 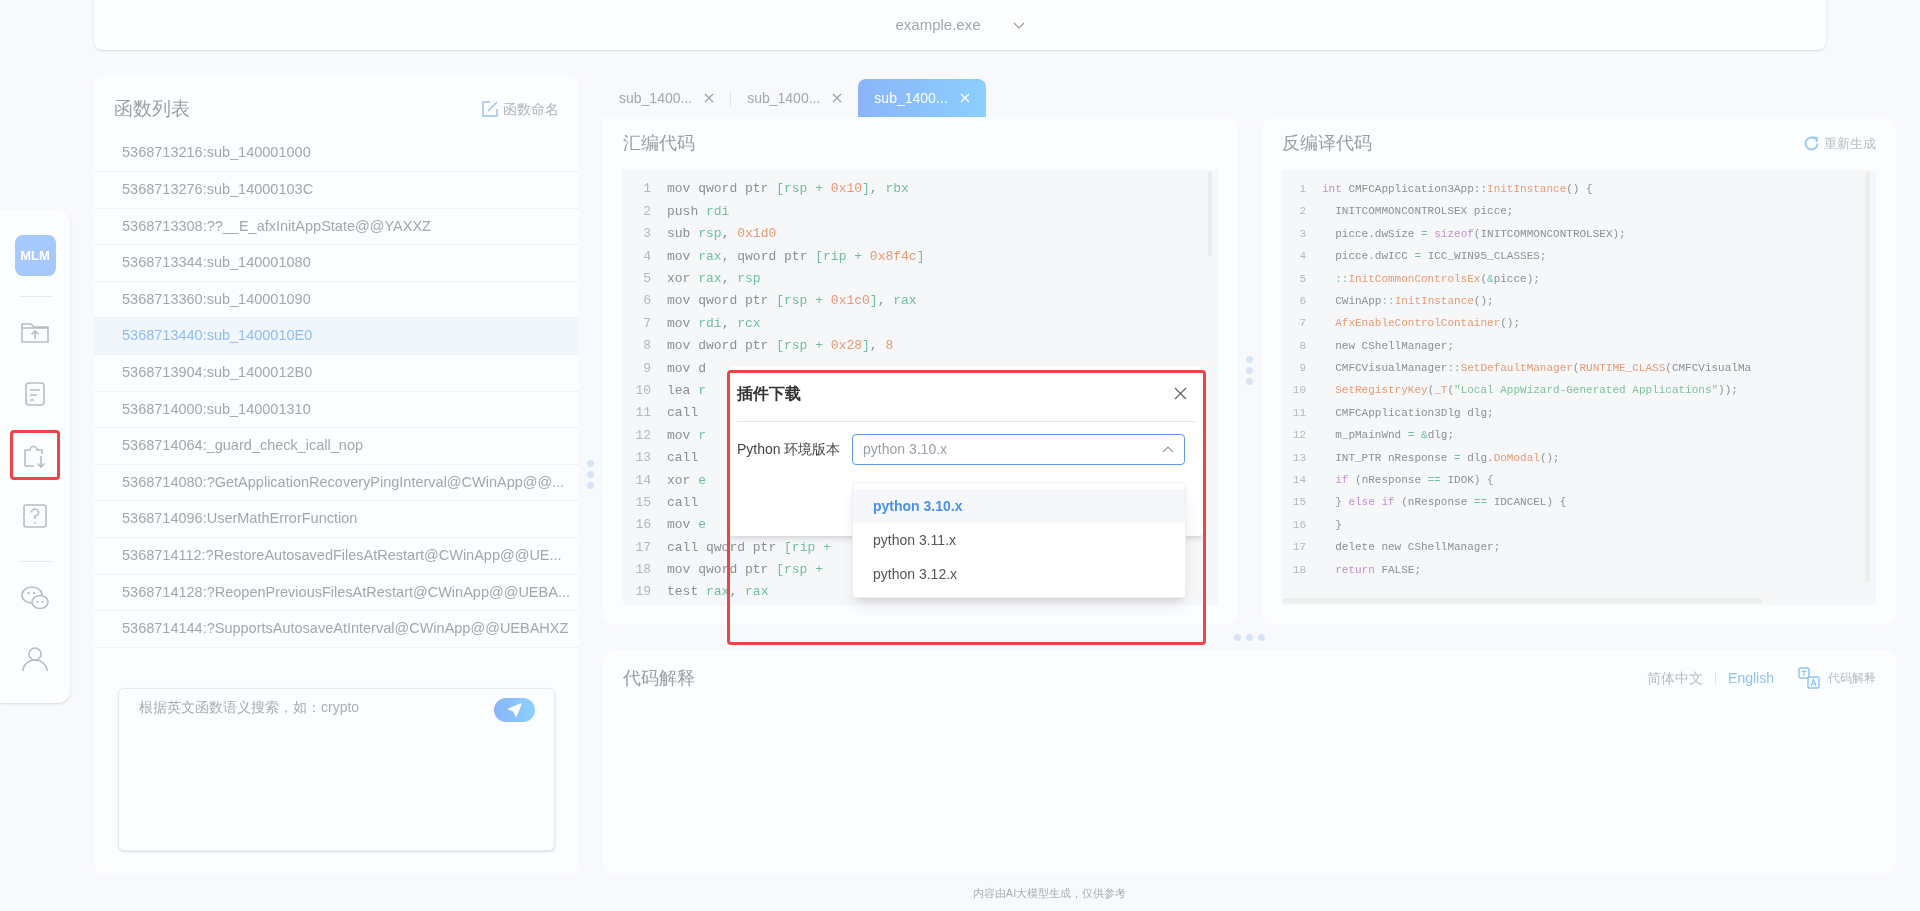 I want to click on panel-title: 代码解释, so click(x=659, y=678).